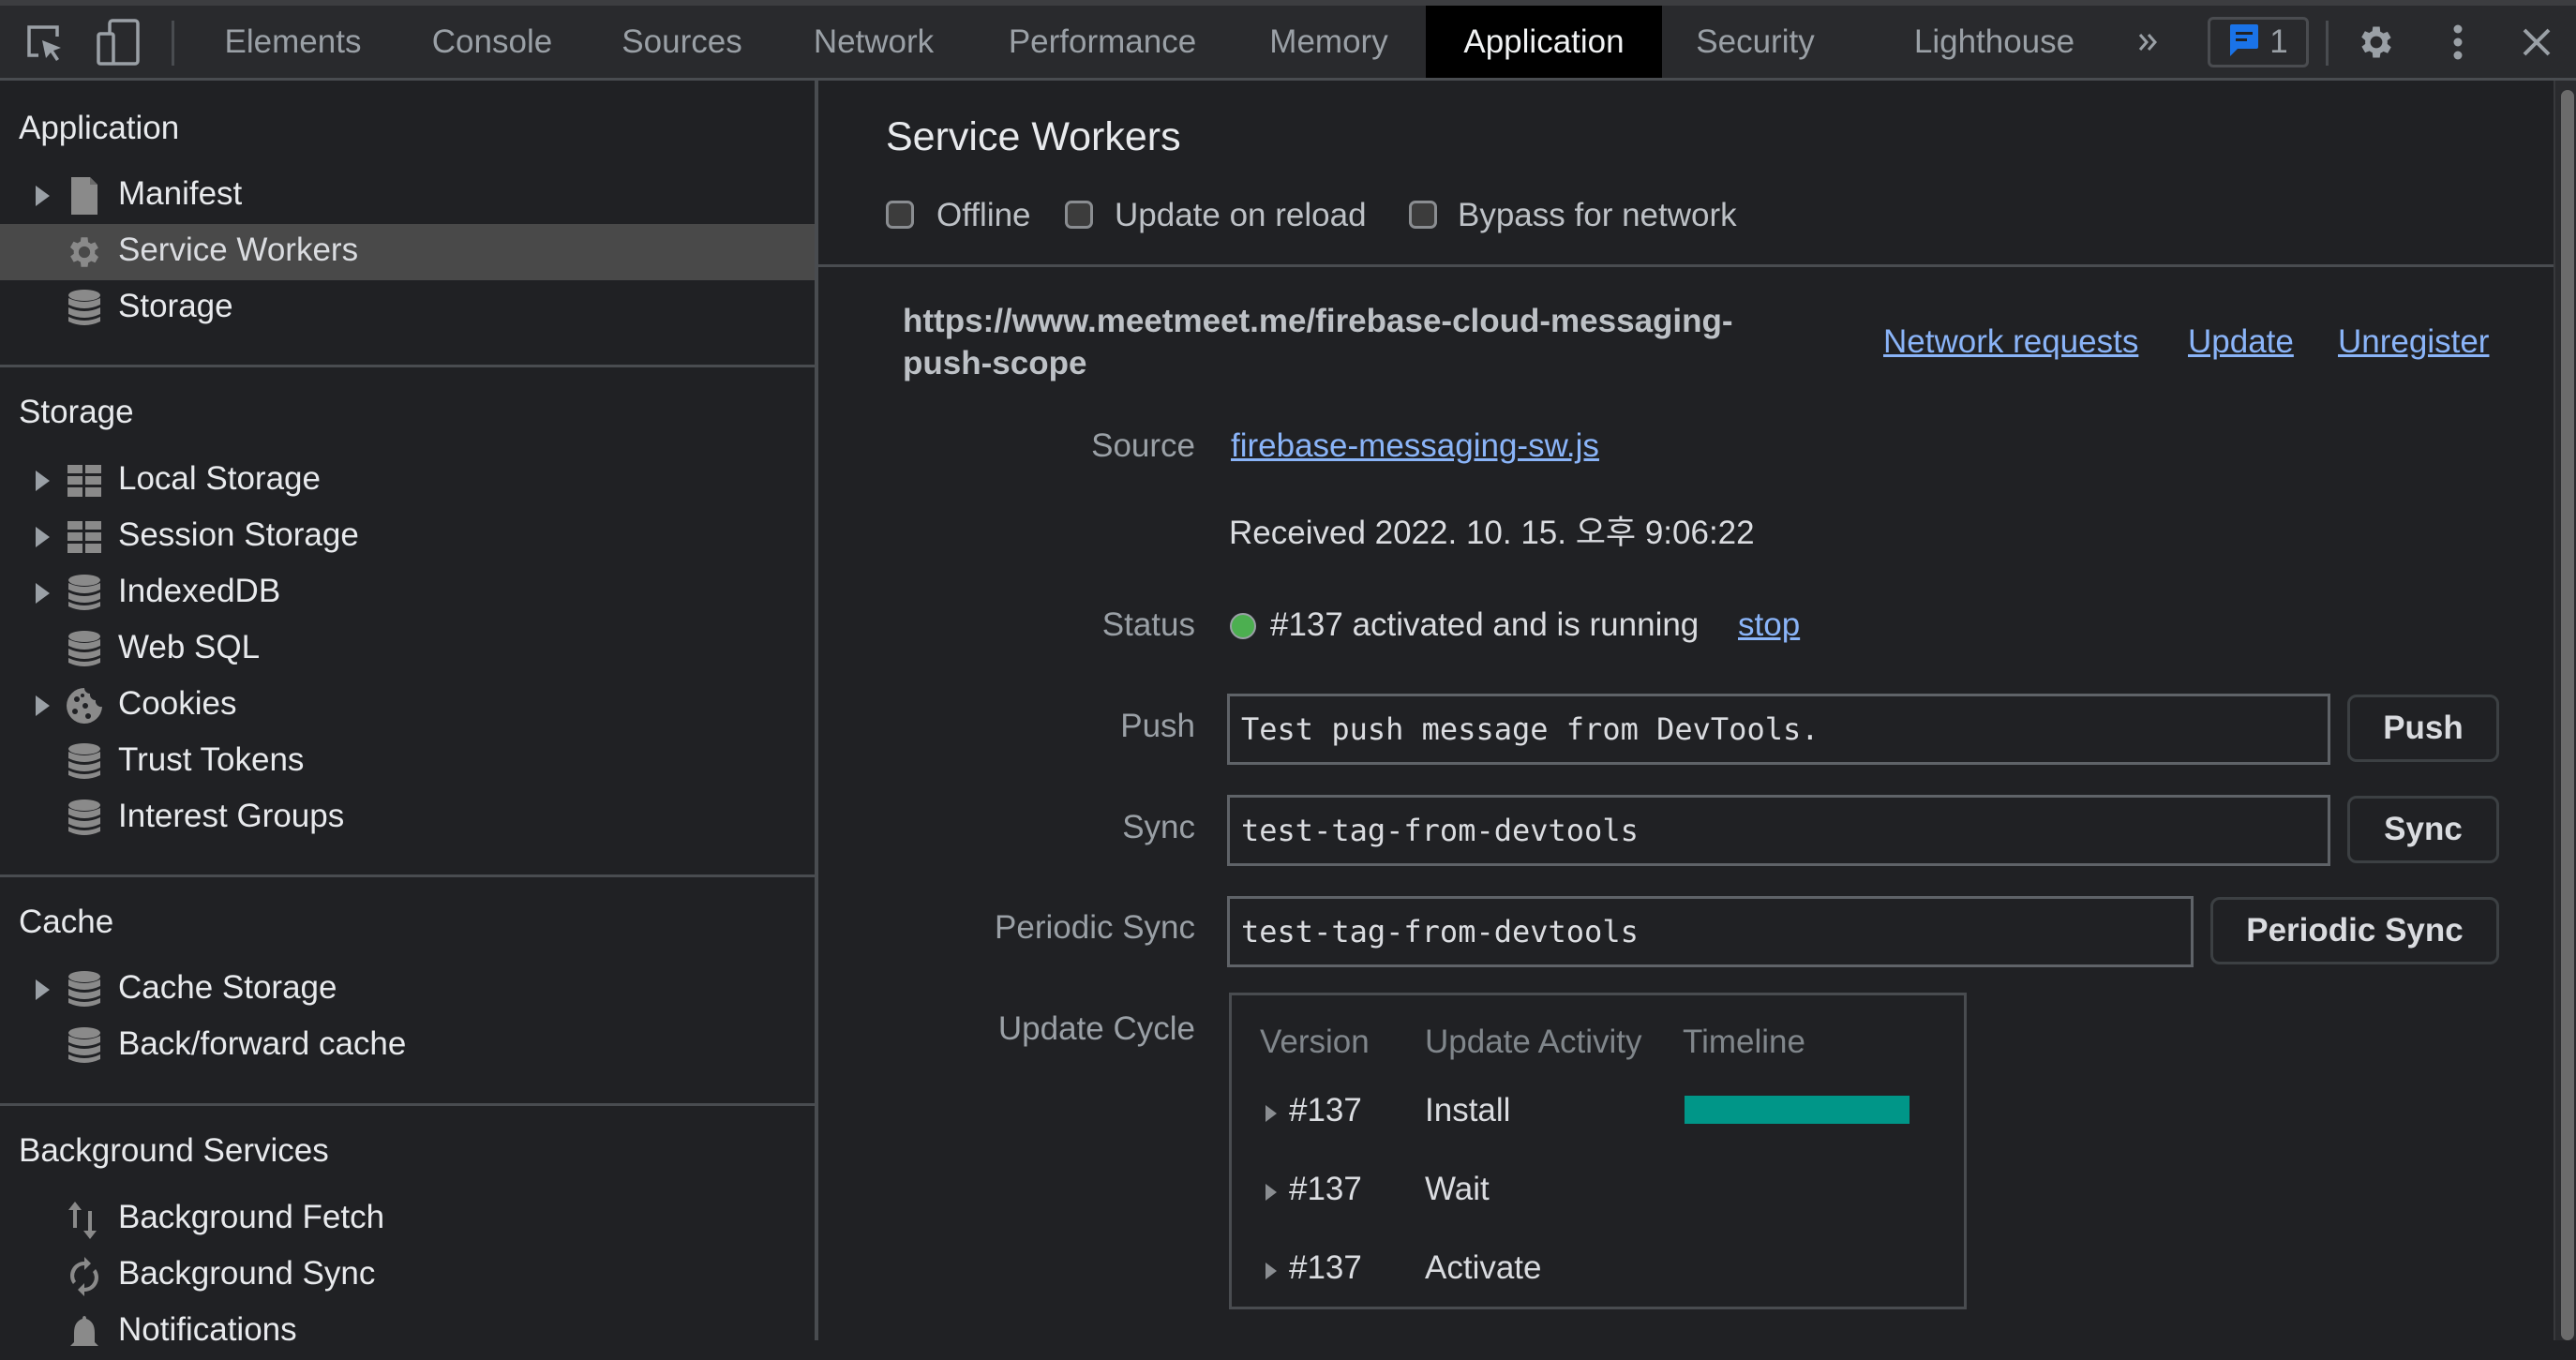  Describe the element at coordinates (2354, 930) in the screenshot. I see `periodic-sync-button: Periodic Sync` at that location.